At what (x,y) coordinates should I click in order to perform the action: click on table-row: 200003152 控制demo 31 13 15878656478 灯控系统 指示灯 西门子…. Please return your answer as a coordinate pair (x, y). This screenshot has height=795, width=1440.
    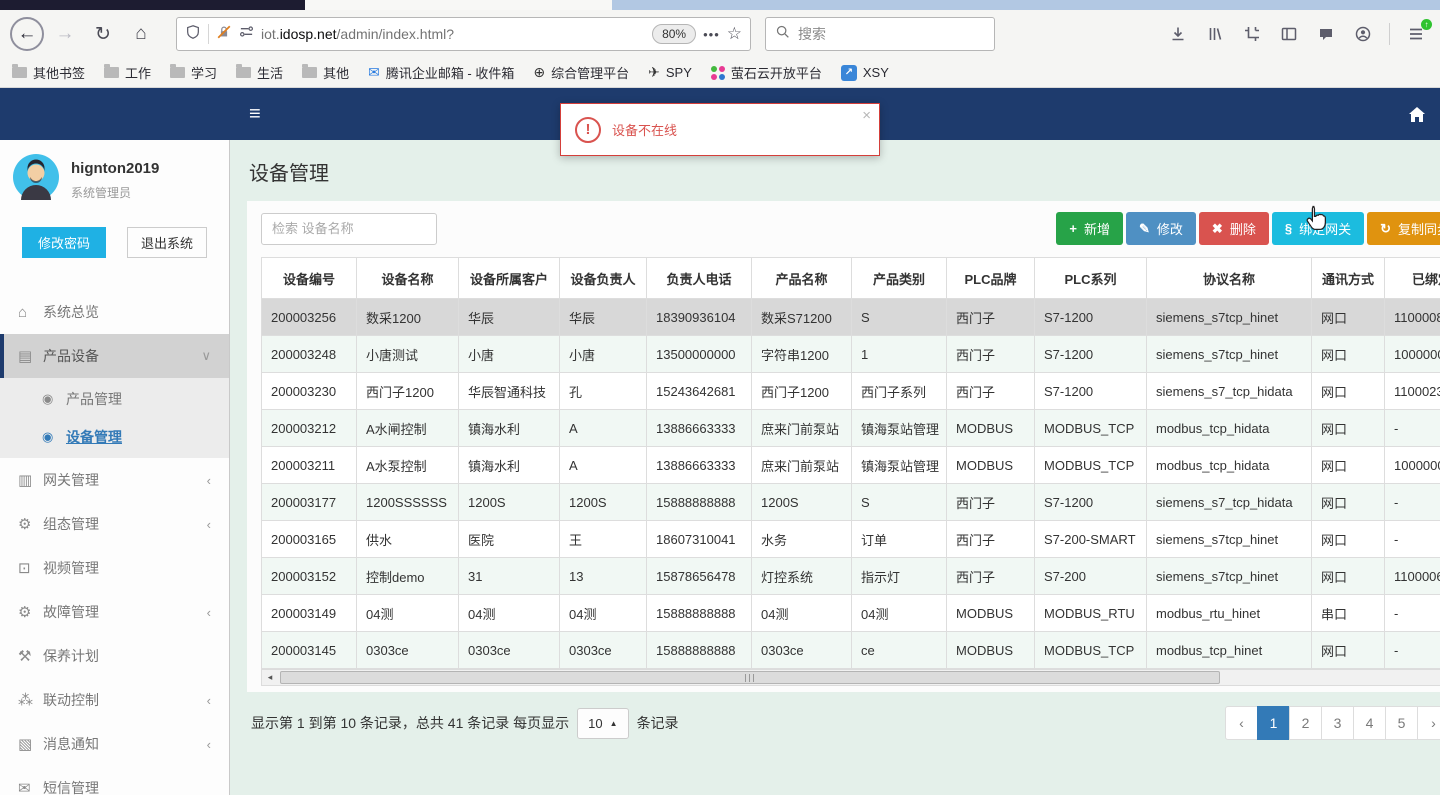
    Looking at the image, I should click on (850, 576).